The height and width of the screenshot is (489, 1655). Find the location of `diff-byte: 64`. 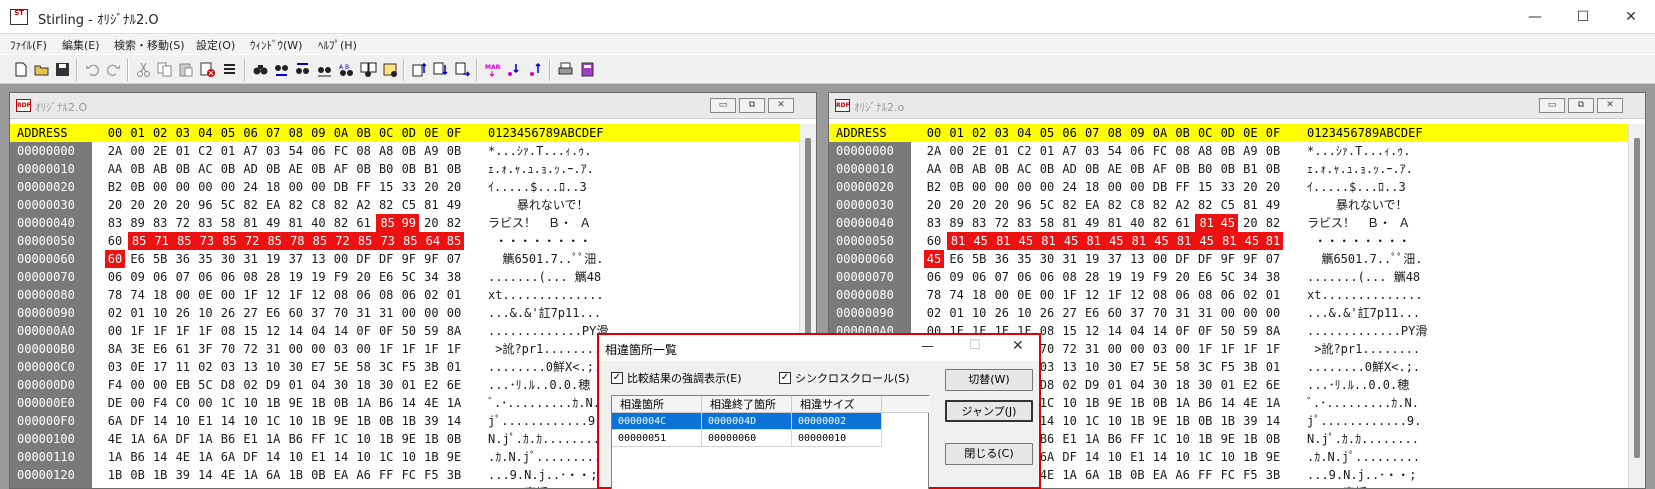

diff-byte: 64 is located at coordinates (433, 241).